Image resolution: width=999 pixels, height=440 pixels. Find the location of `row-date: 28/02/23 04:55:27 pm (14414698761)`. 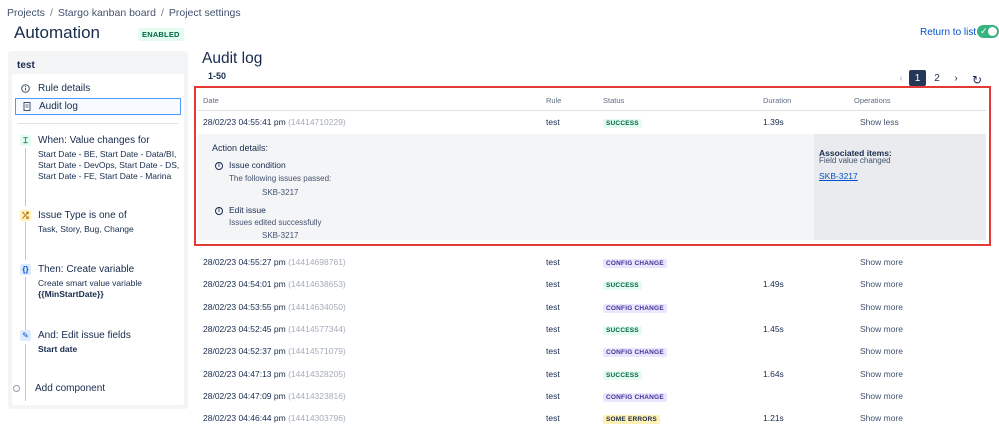

row-date: 28/02/23 04:55:27 pm (14414698761) is located at coordinates (274, 262).